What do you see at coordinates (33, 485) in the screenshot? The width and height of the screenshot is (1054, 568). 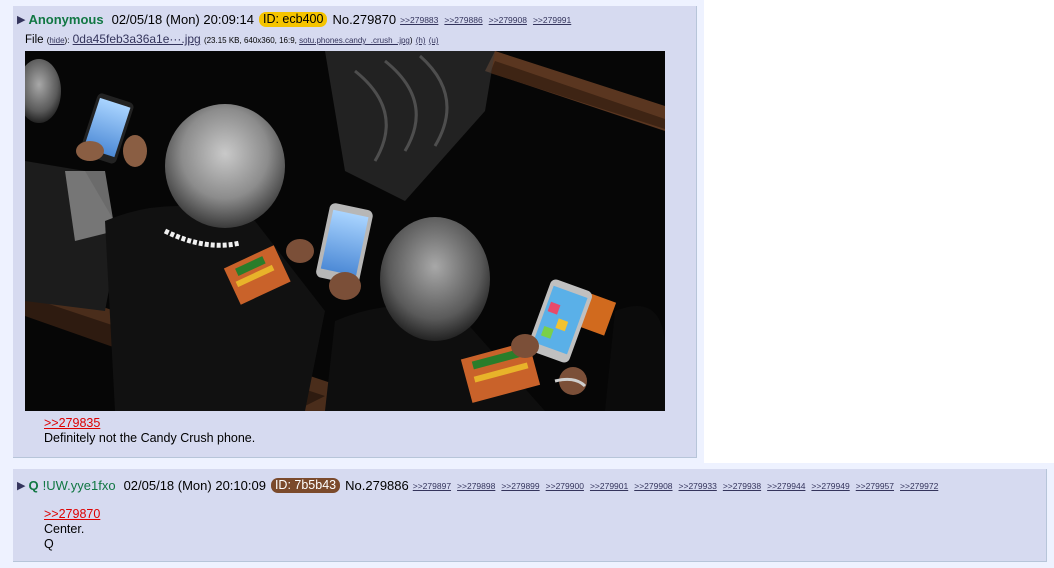 I see `poster-name: Q` at bounding box center [33, 485].